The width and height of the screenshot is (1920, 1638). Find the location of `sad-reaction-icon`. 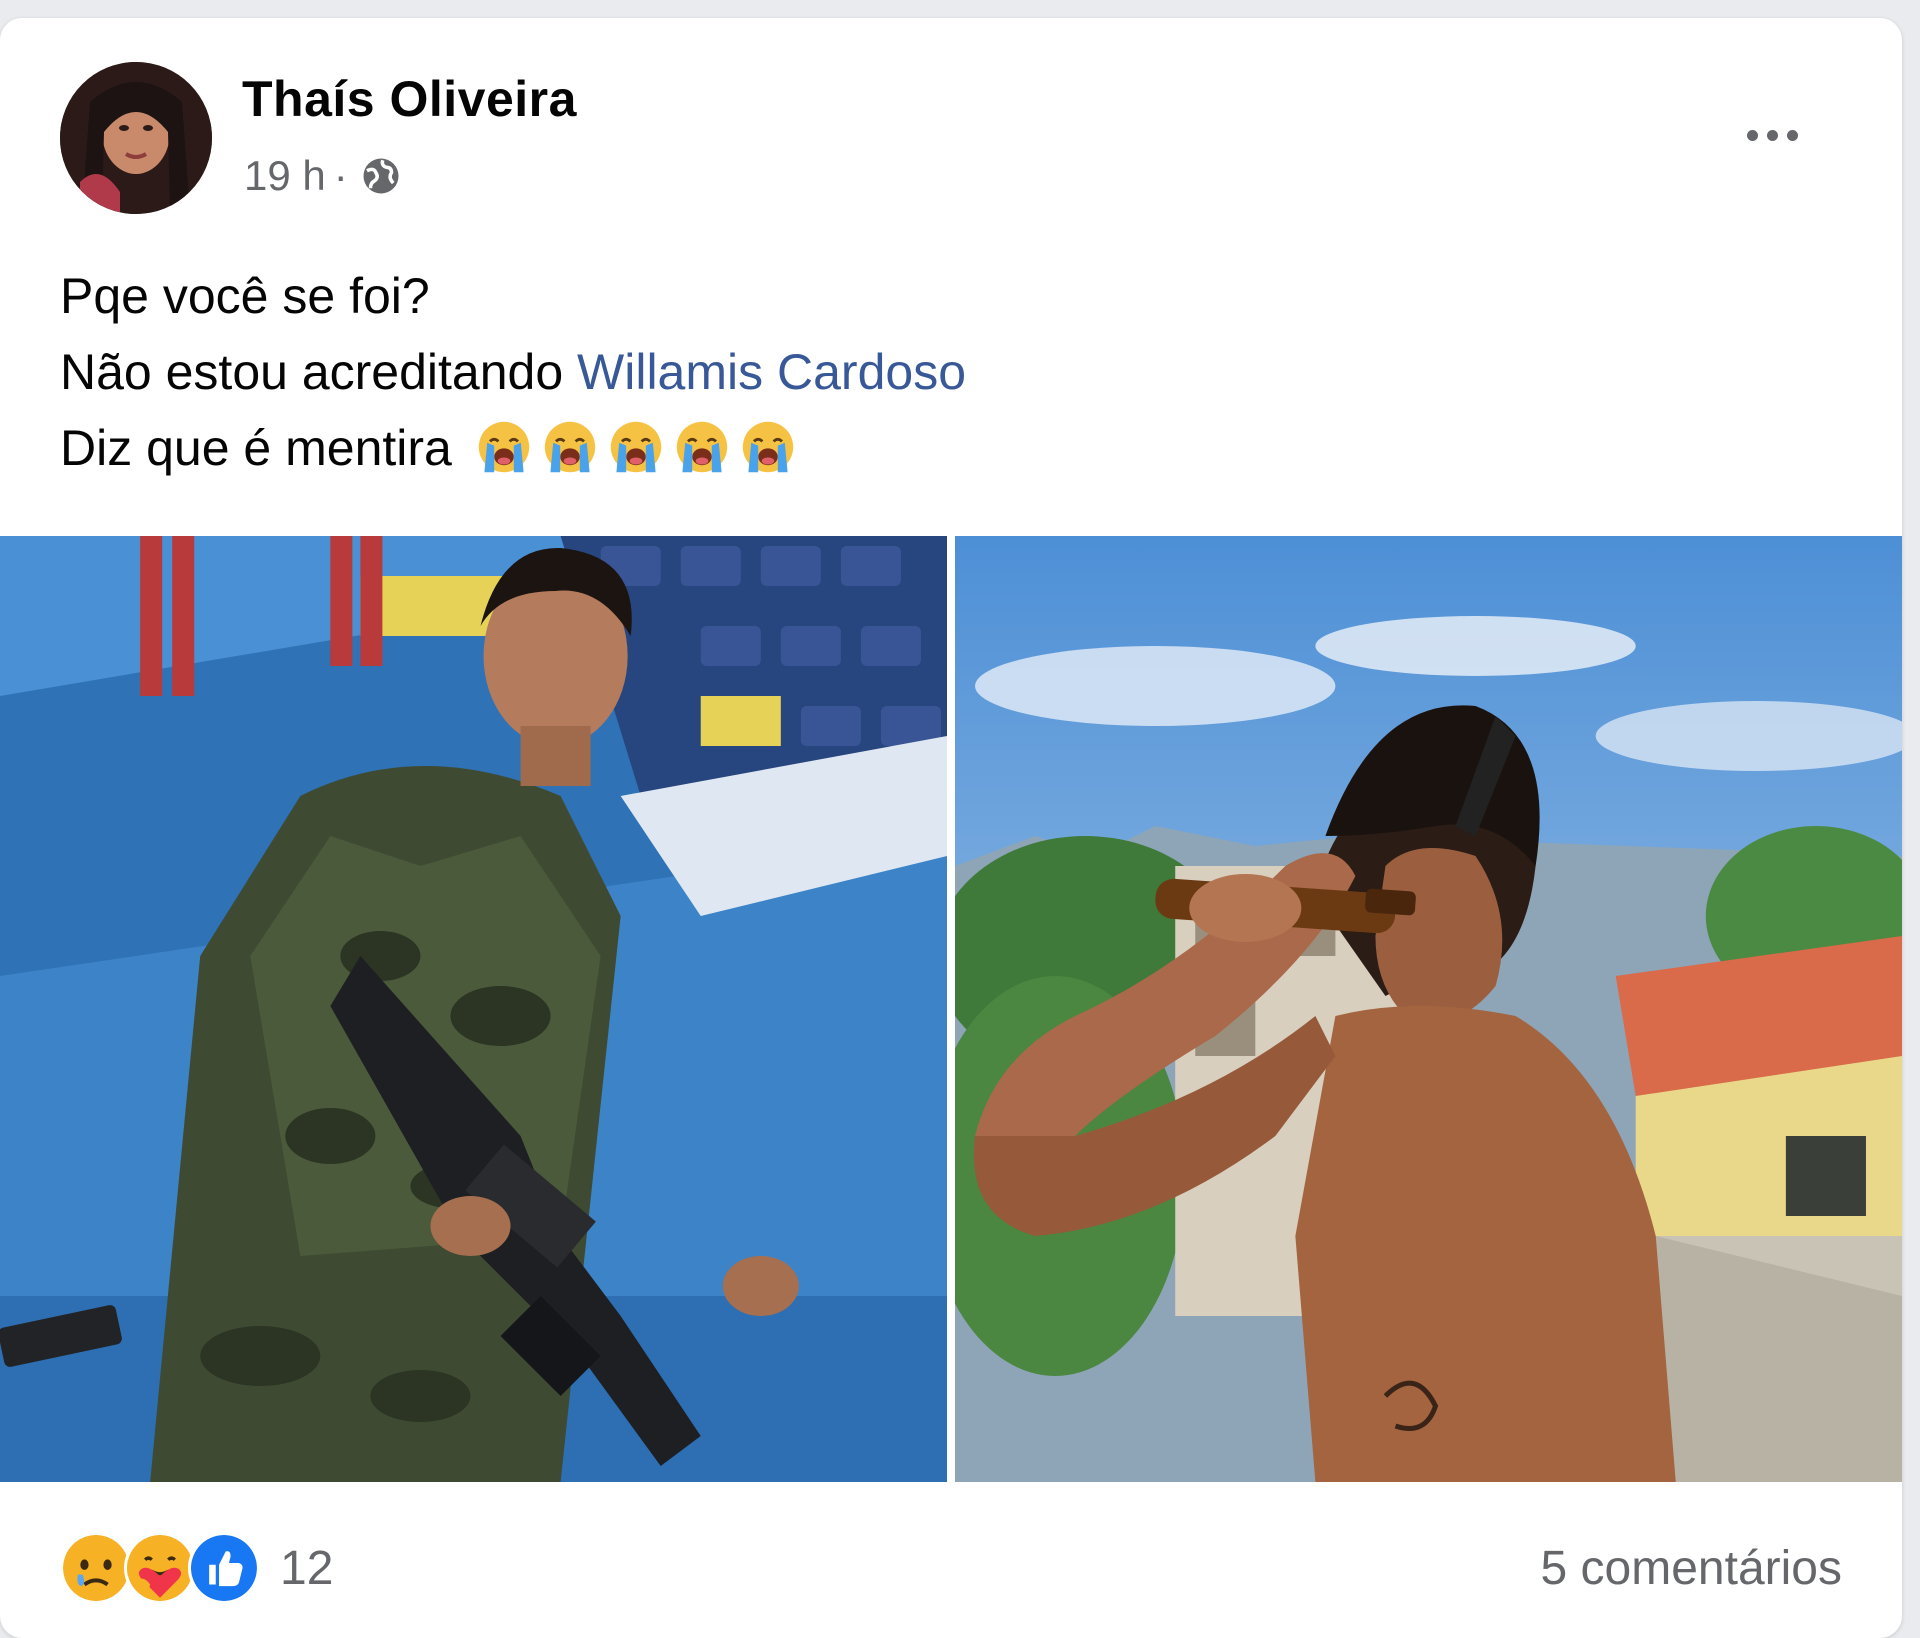

sad-reaction-icon is located at coordinates (96, 1568).